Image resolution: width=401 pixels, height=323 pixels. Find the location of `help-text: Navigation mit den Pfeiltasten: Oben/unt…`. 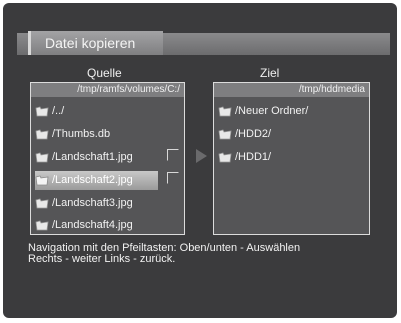

help-text: Navigation mit den Pfeiltasten: Oben/unt… is located at coordinates (208, 254).